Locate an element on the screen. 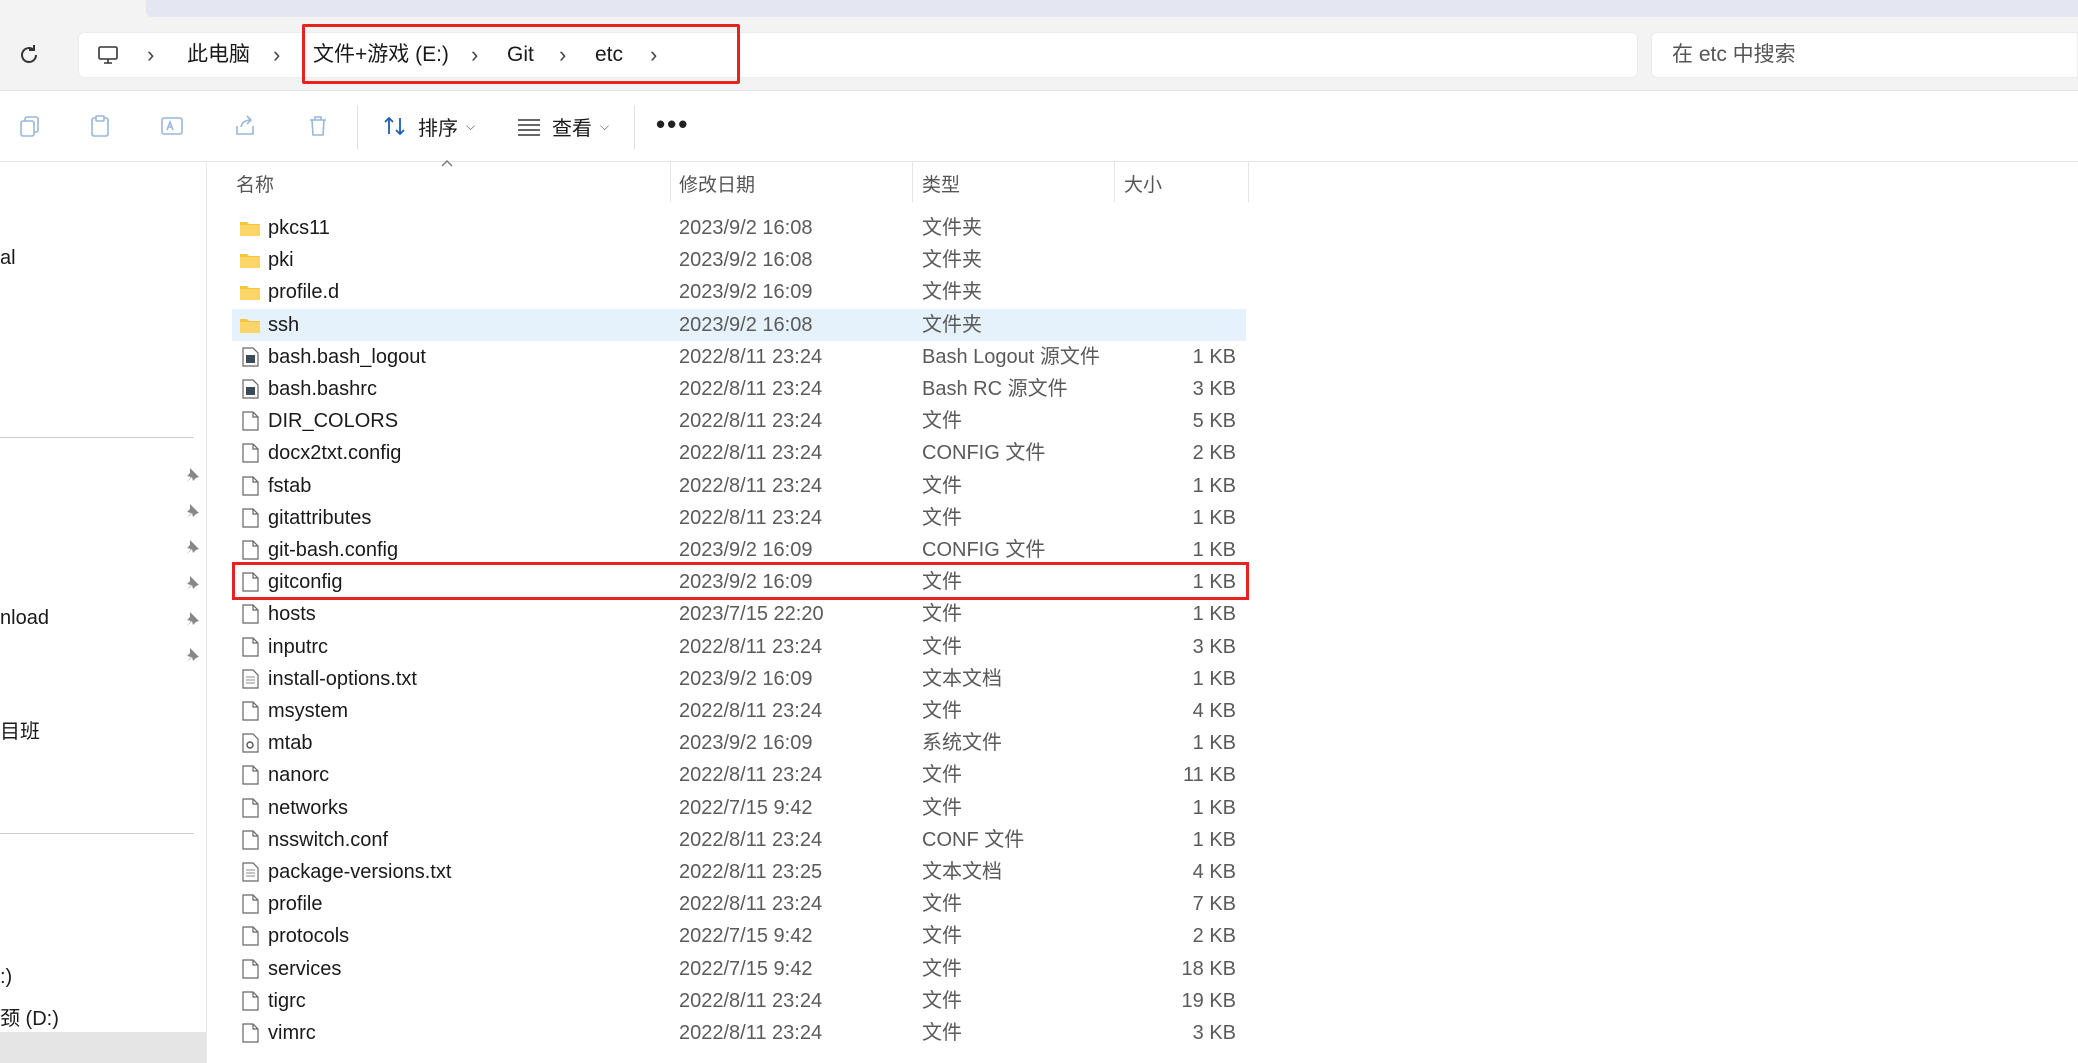 The height and width of the screenshot is (1063, 2078). file-row: hosts 2023/7/15 22:20 文件 1 KB is located at coordinates (739, 614).